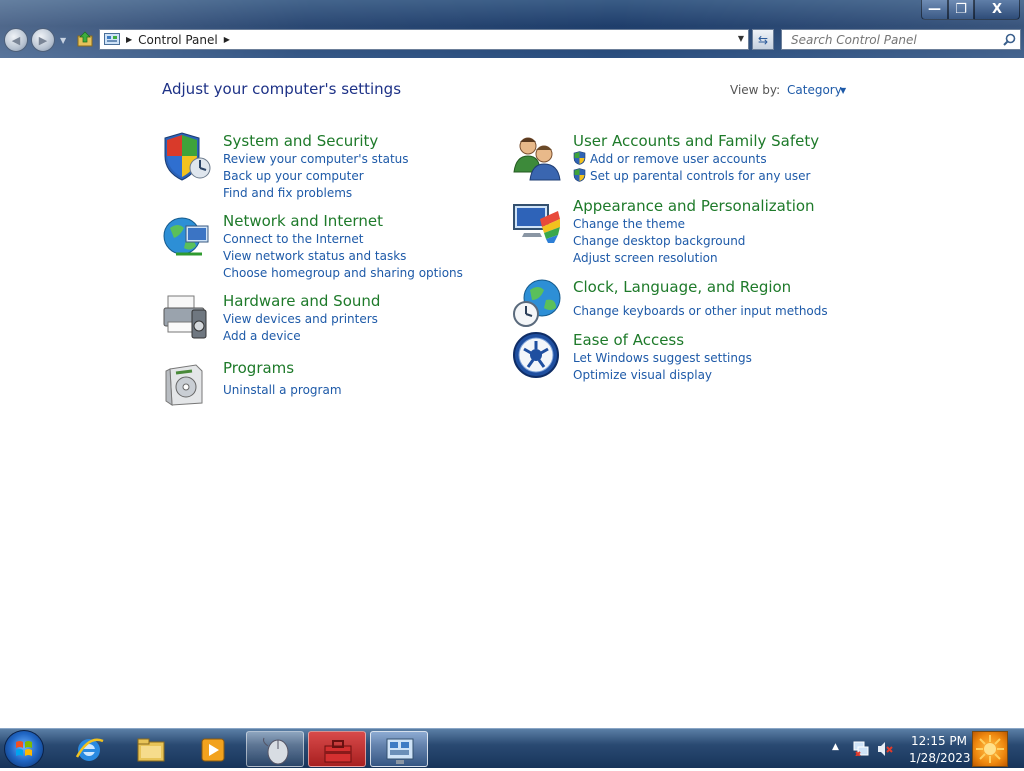 Image resolution: width=1024 pixels, height=771 pixels. I want to click on windows-logo-icon, so click(24, 748).